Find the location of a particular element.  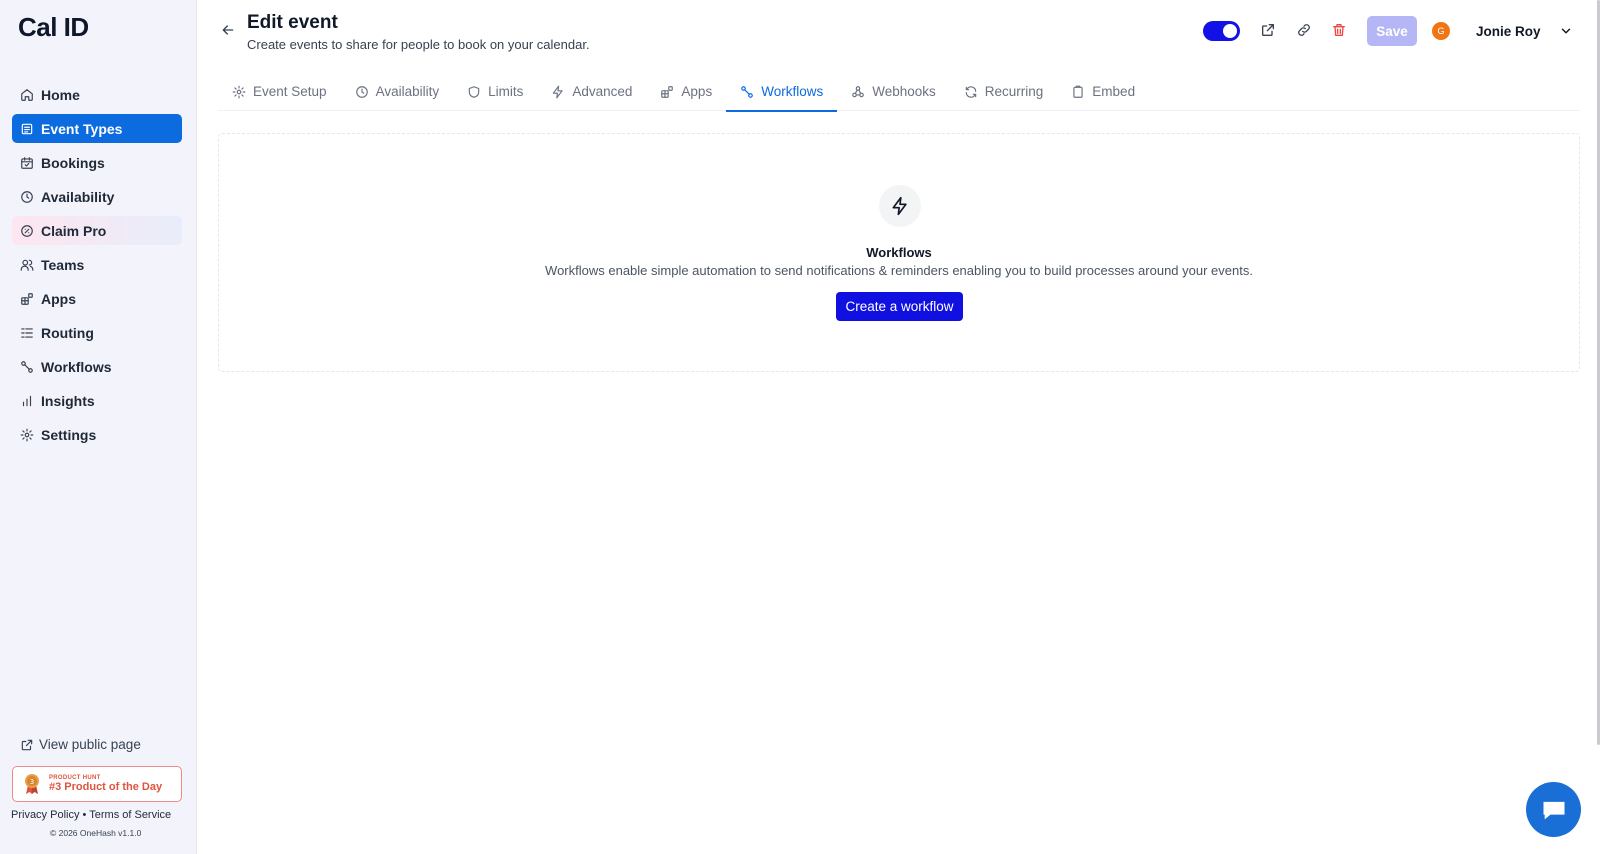

tab-workflows: Workflows is located at coordinates (782, 92).